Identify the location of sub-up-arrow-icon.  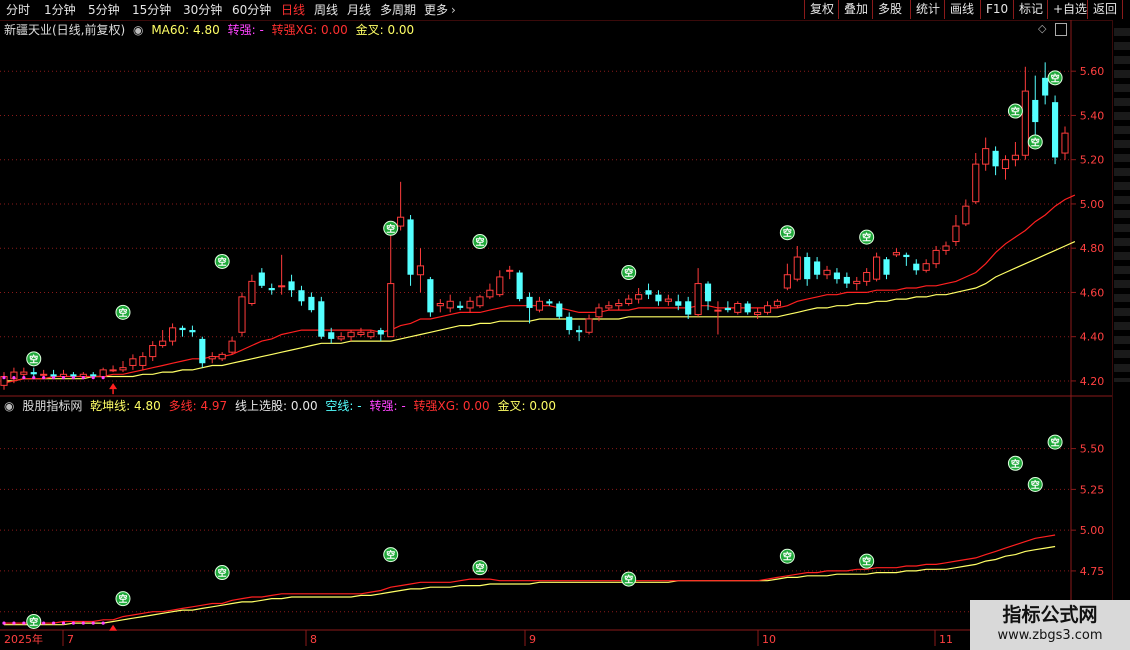
(113, 627).